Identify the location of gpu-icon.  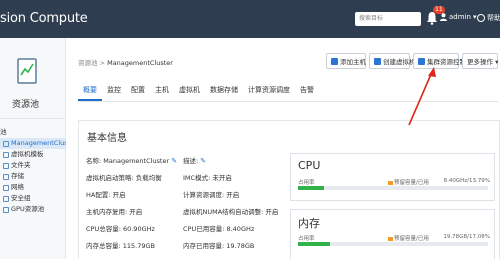
(6, 209).